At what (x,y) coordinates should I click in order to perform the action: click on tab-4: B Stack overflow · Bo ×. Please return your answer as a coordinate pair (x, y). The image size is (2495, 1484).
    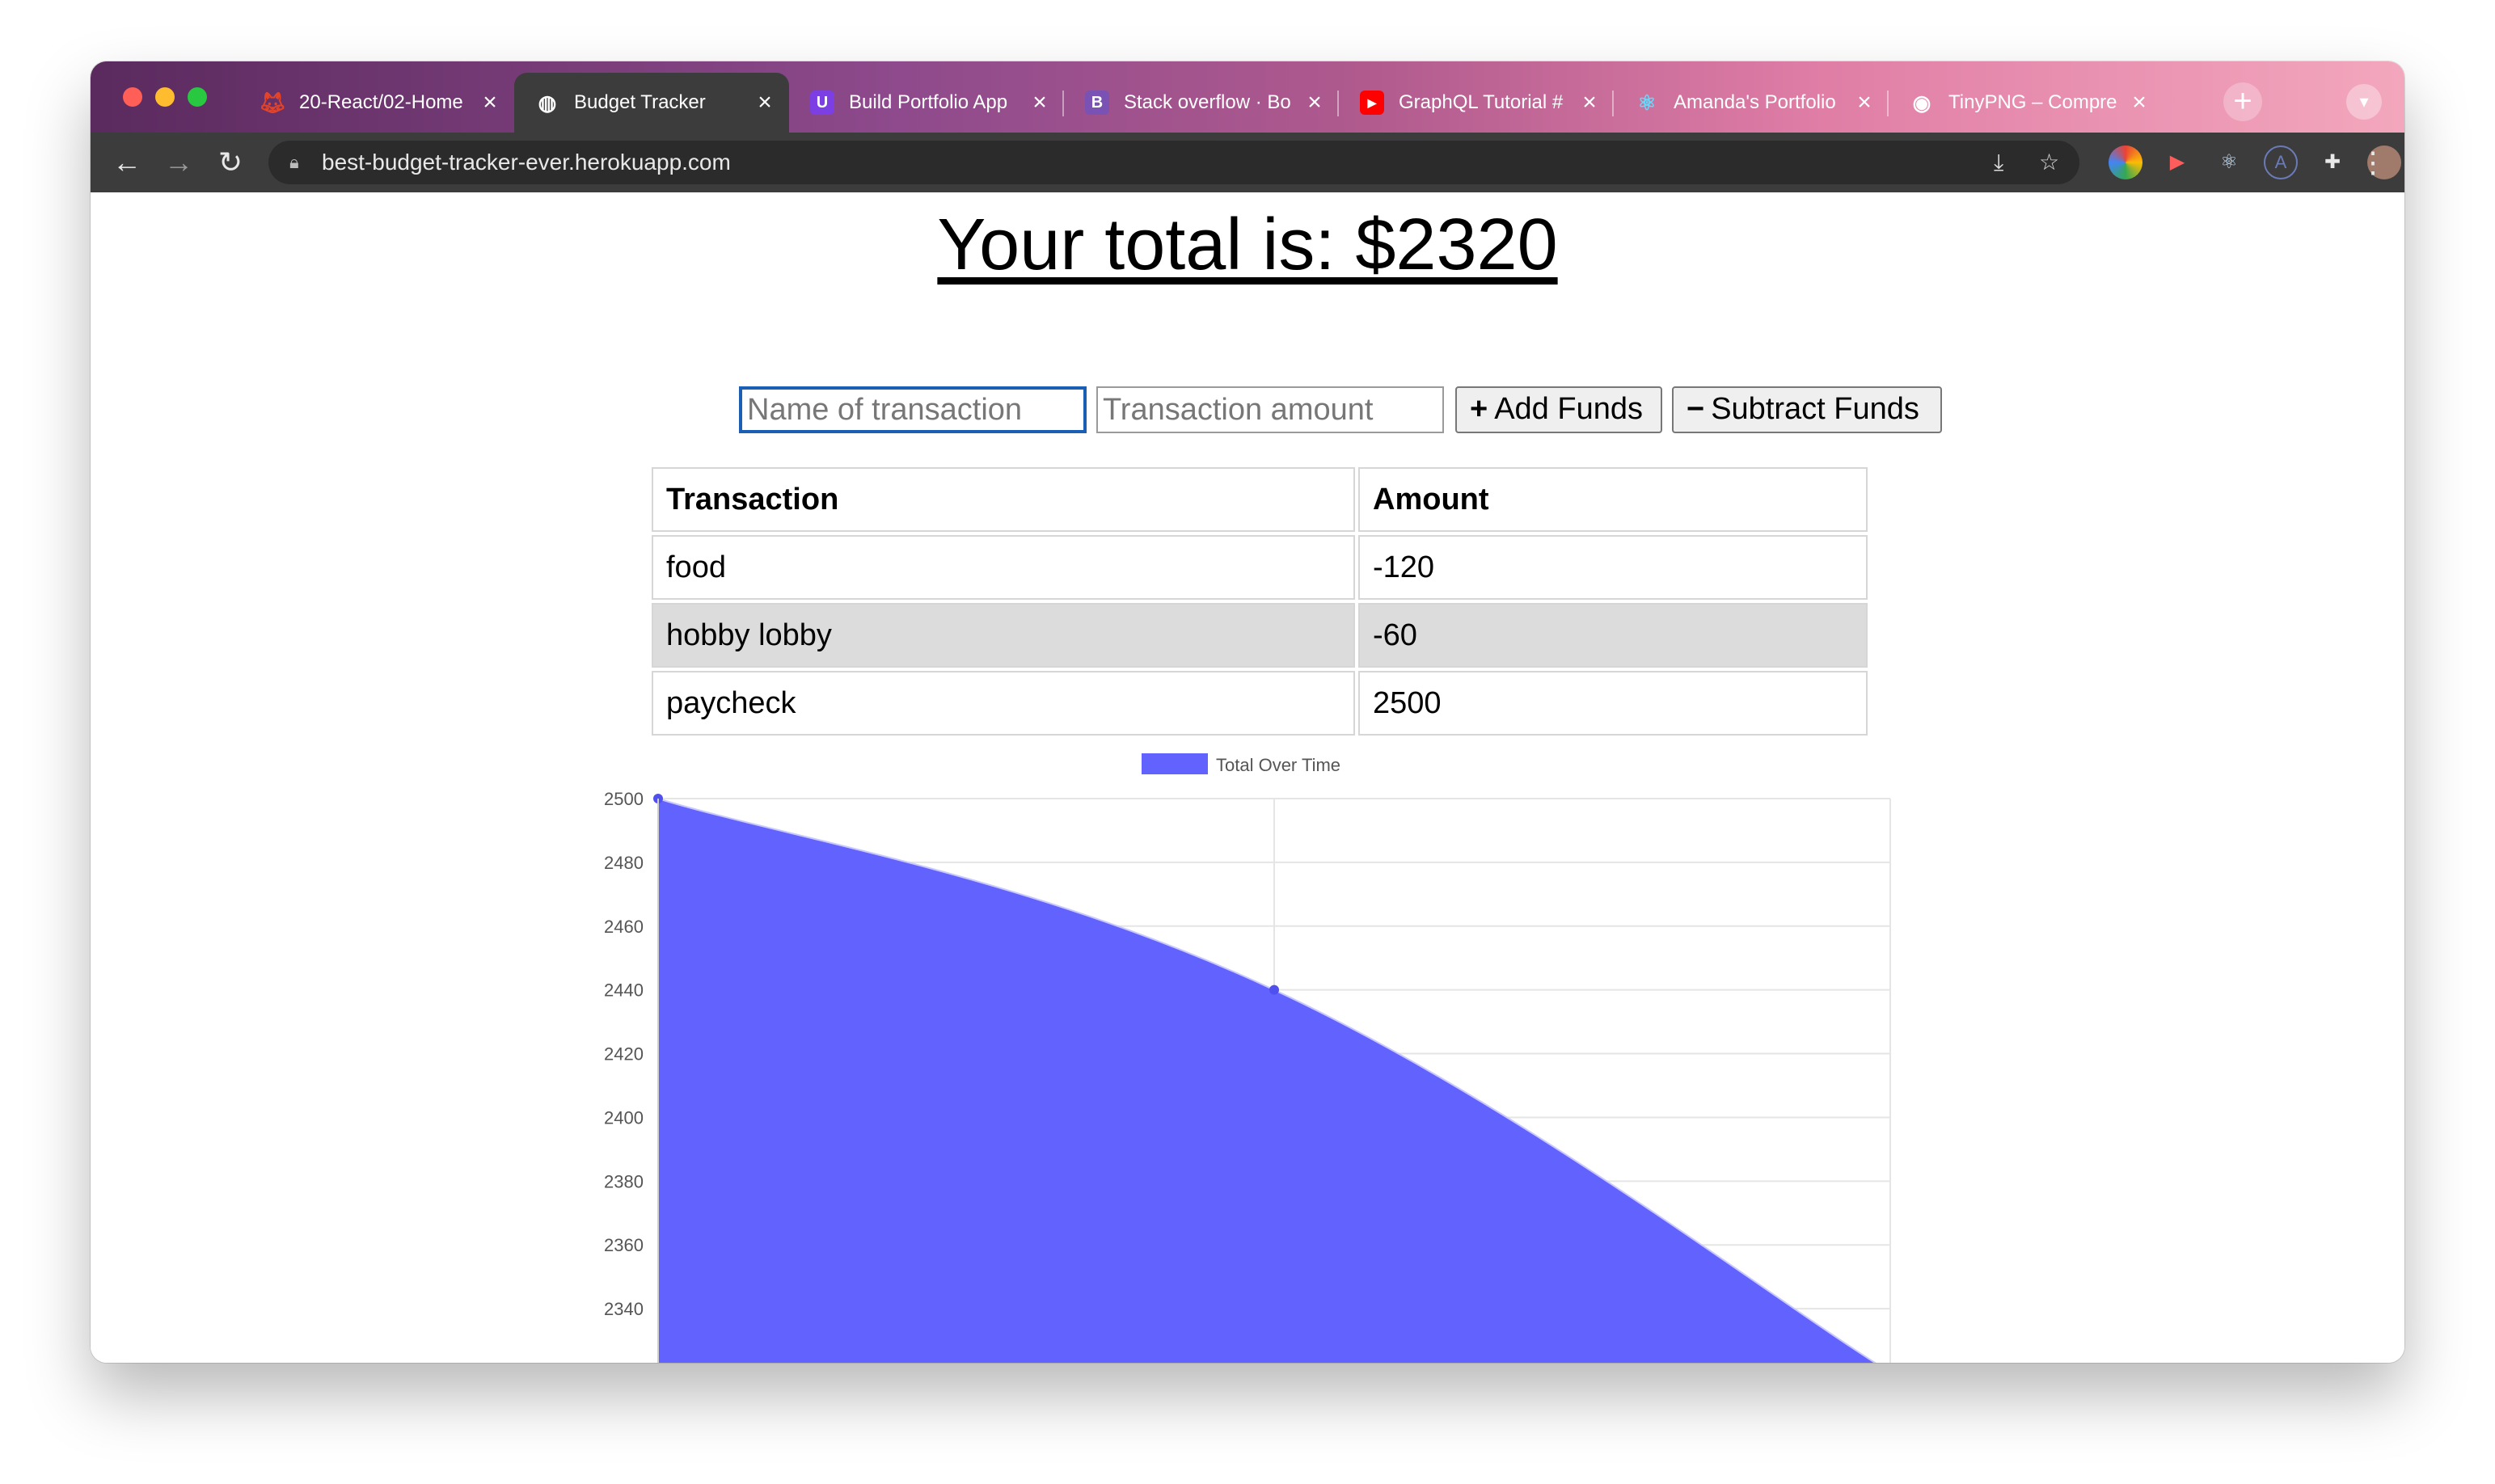
    Looking at the image, I should click on (1202, 103).